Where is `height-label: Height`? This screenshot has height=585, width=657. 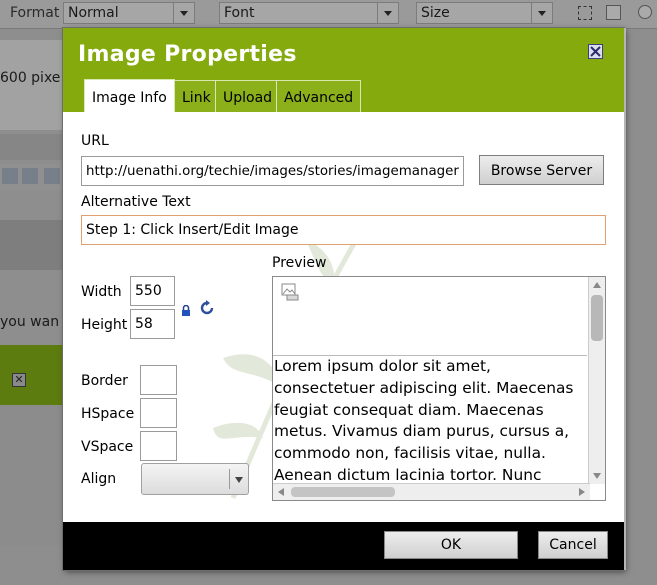
height-label: Height is located at coordinates (104, 325).